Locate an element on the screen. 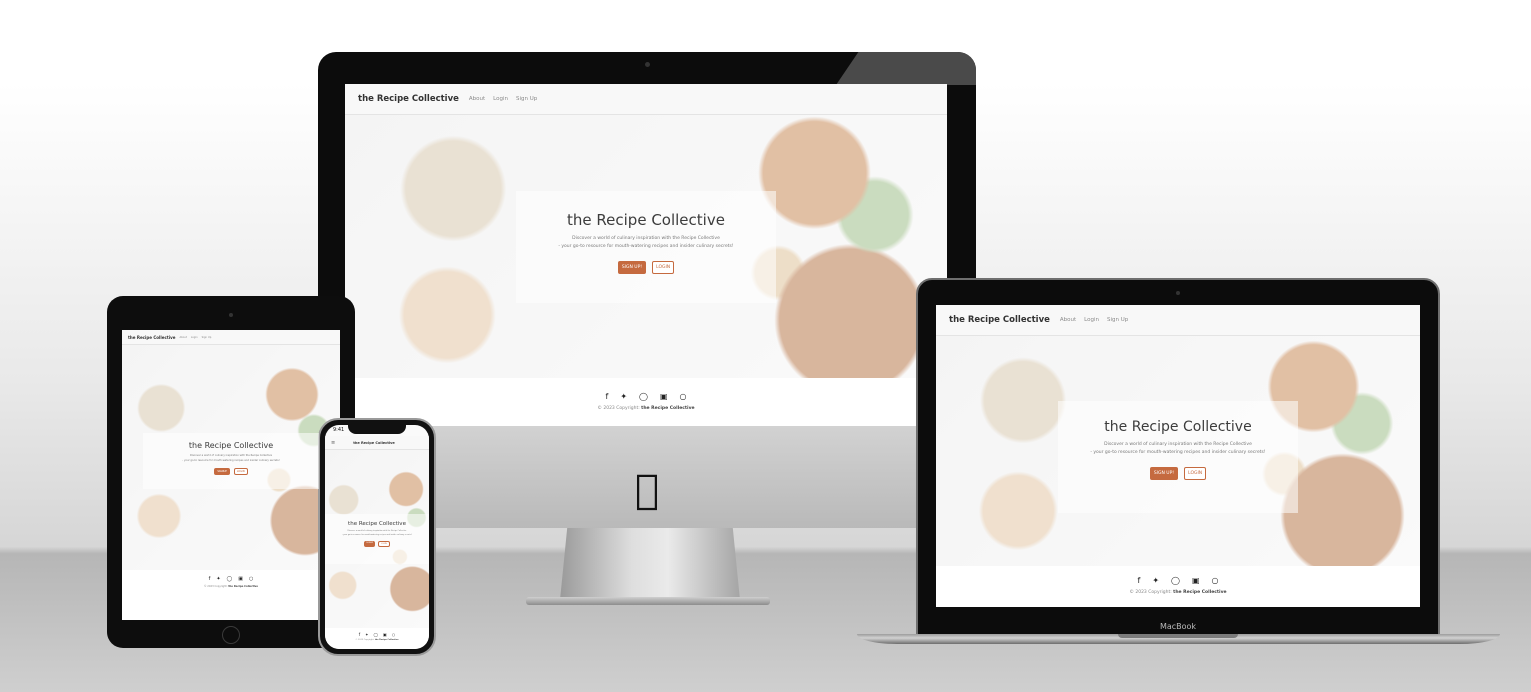  imac-foot is located at coordinates (648, 601).